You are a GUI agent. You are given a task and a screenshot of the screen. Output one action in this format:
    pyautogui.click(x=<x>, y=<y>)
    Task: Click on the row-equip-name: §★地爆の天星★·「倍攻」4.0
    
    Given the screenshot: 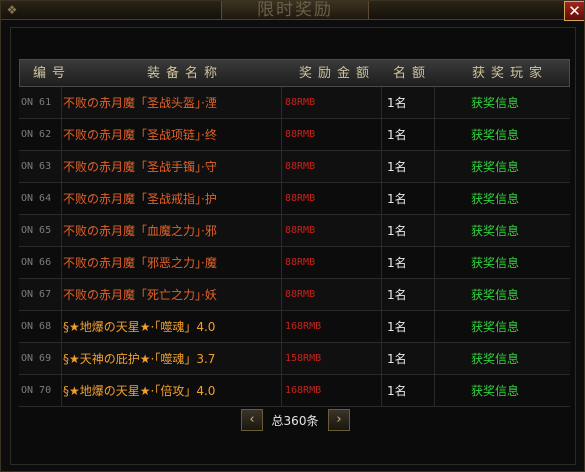 What is the action you would take?
    pyautogui.click(x=139, y=391)
    